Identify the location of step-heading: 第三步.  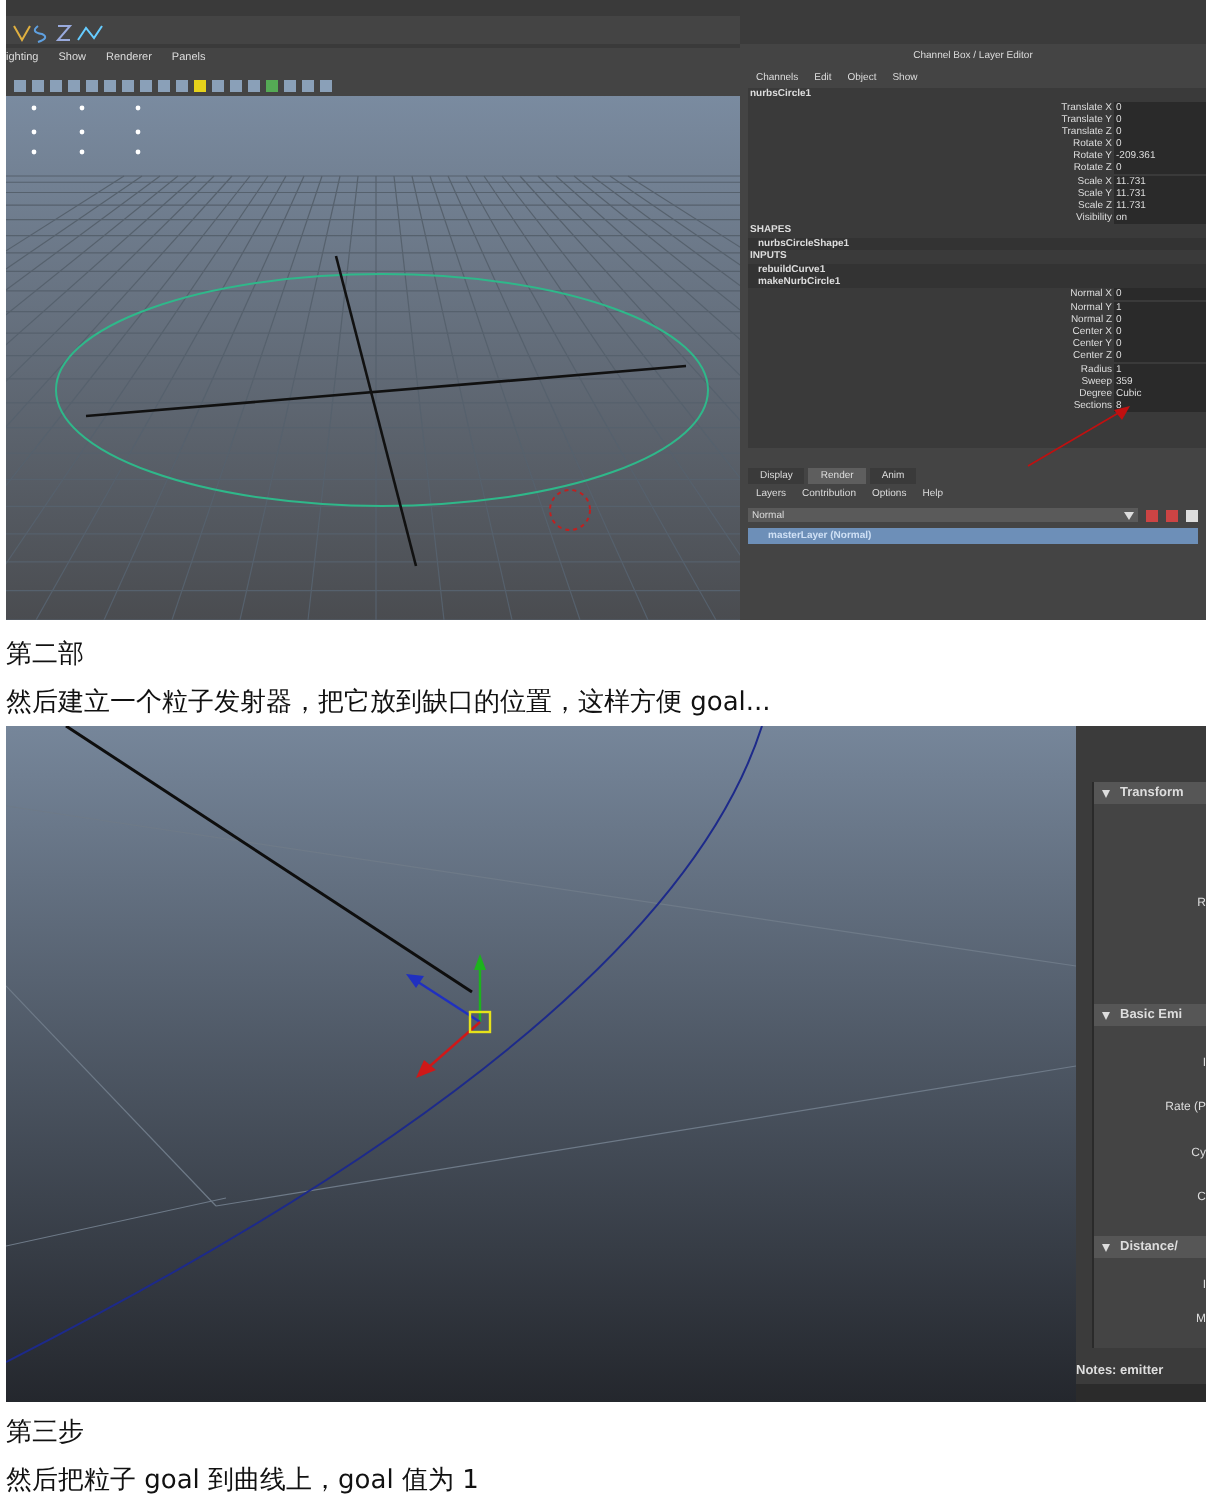
(46, 1434).